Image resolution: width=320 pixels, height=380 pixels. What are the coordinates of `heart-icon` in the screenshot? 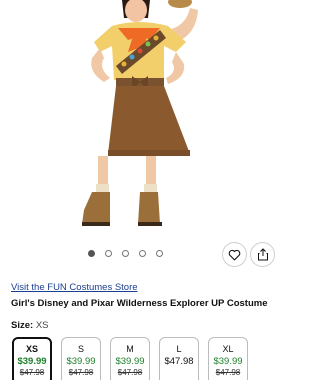 It's located at (234, 255).